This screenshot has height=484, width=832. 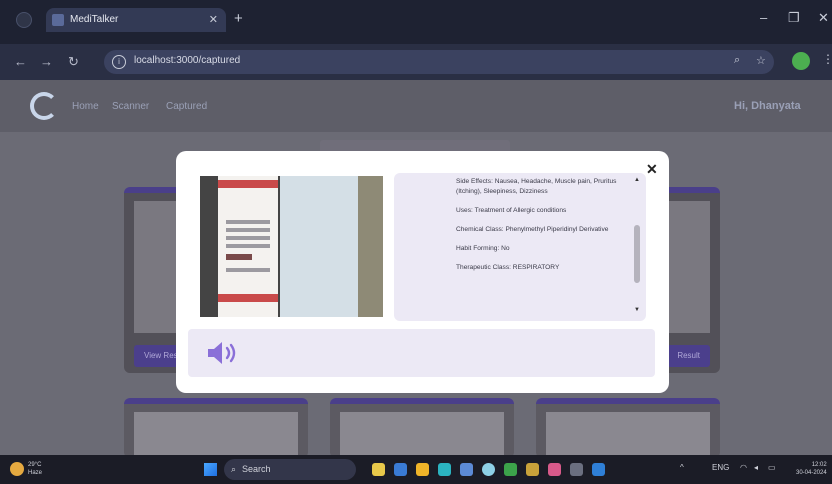 I want to click on user-greeting: Hi, Dhanyata, so click(x=767, y=106).